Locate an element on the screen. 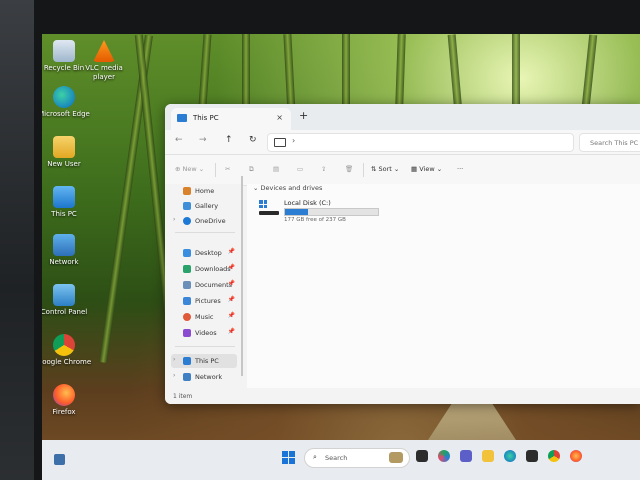  tab-bar: This PC × + is located at coordinates (402, 117).